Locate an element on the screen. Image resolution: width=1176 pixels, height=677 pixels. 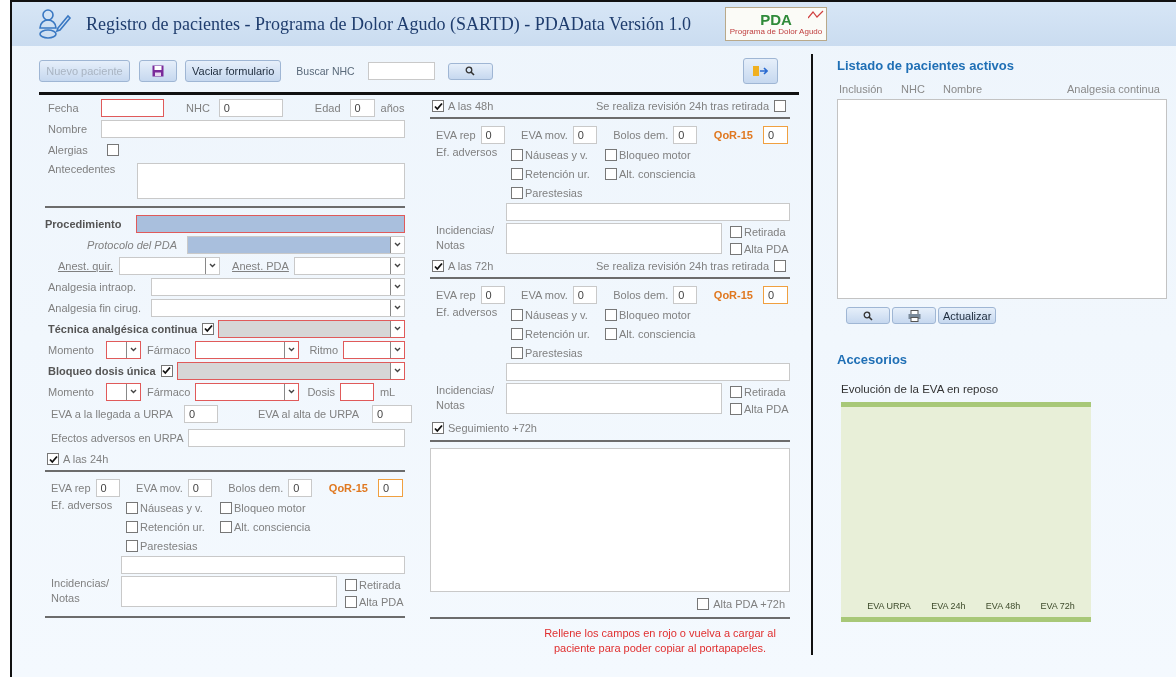
save-button is located at coordinates (158, 71).